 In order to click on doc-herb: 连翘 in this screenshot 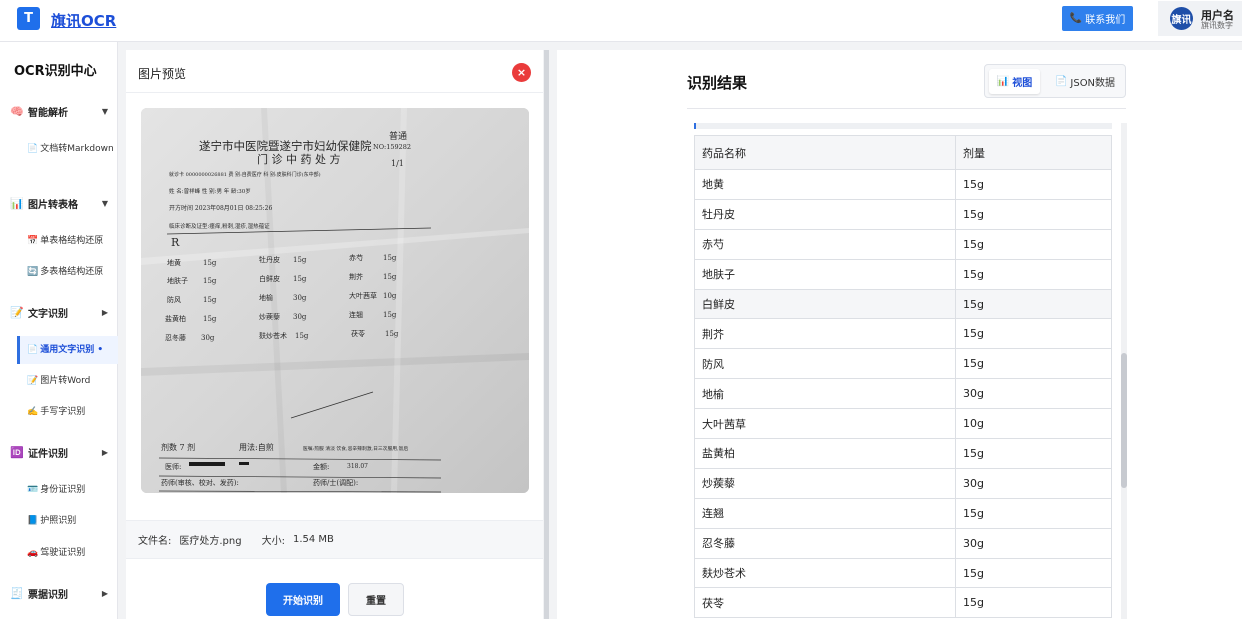, I will do `click(356, 314)`.